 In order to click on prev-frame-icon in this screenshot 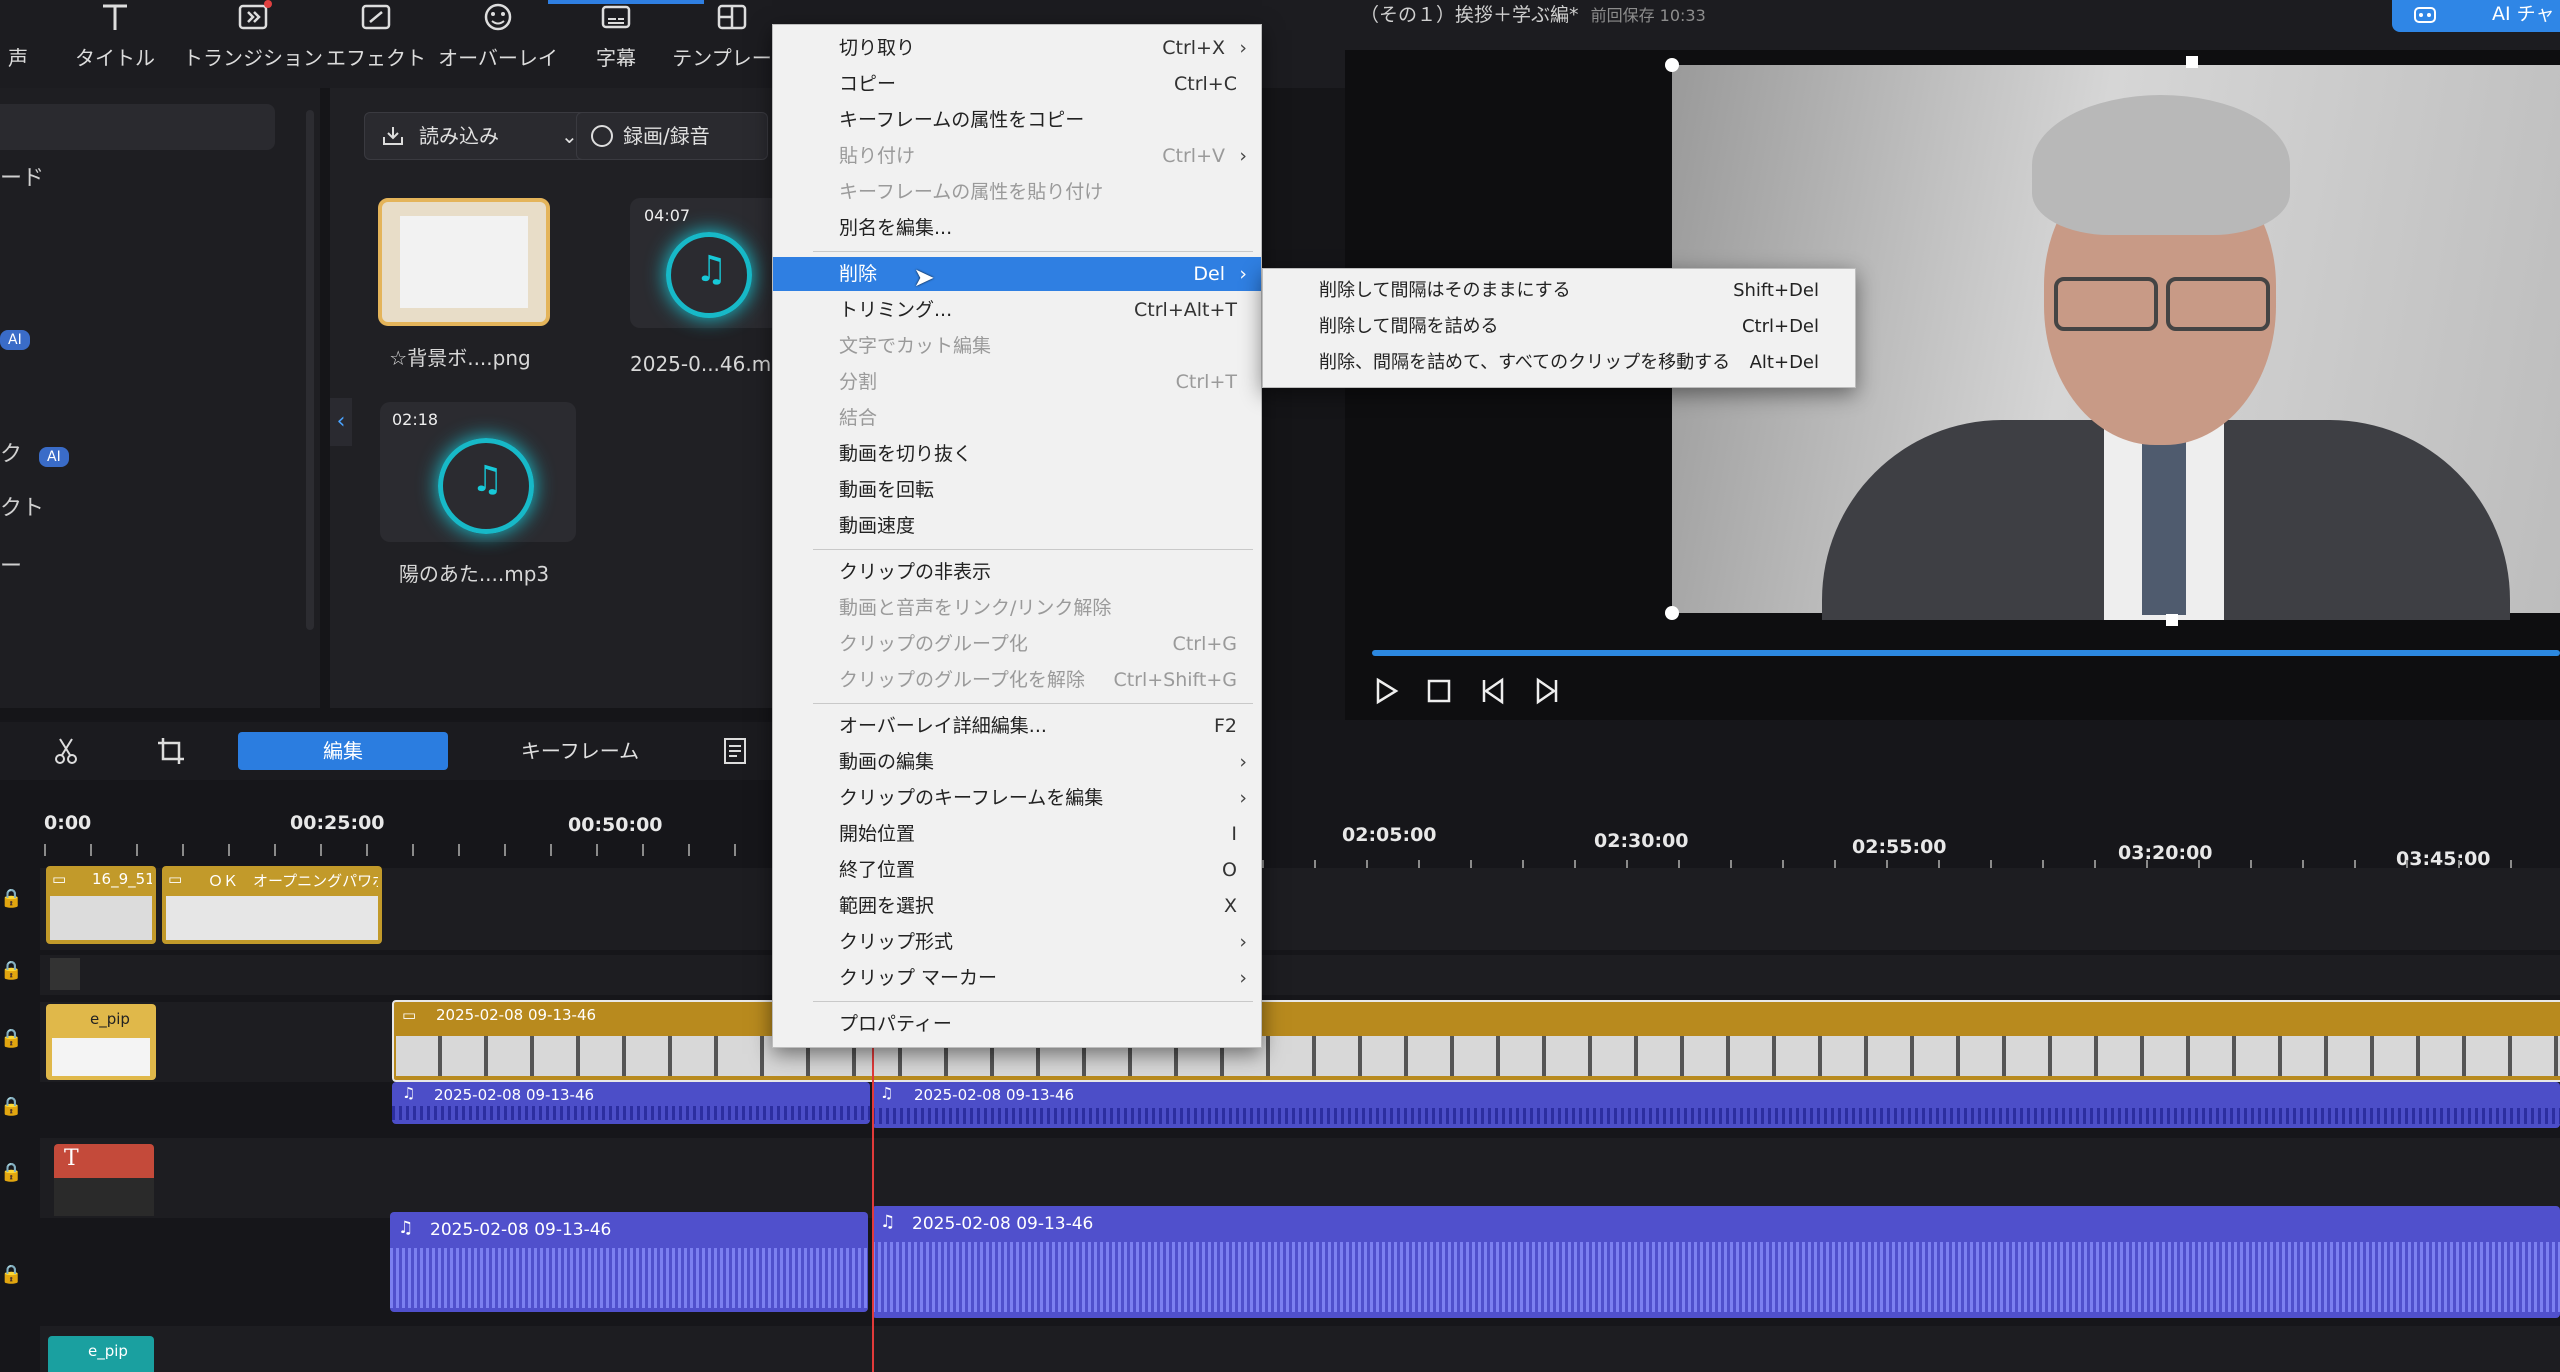, I will do `click(1494, 691)`.